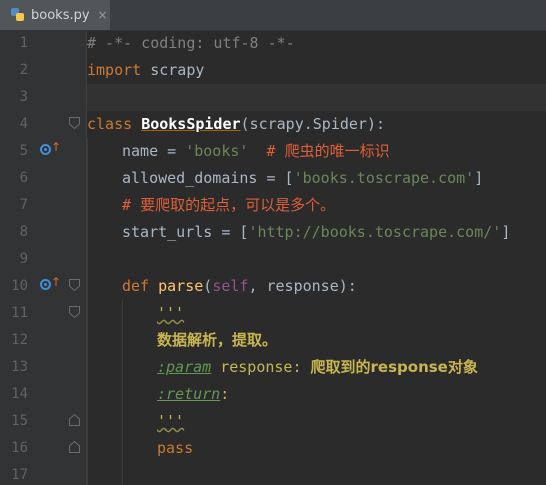  I want to click on comment-text: 要爬取的起点，可以是多个。, so click(238, 205).